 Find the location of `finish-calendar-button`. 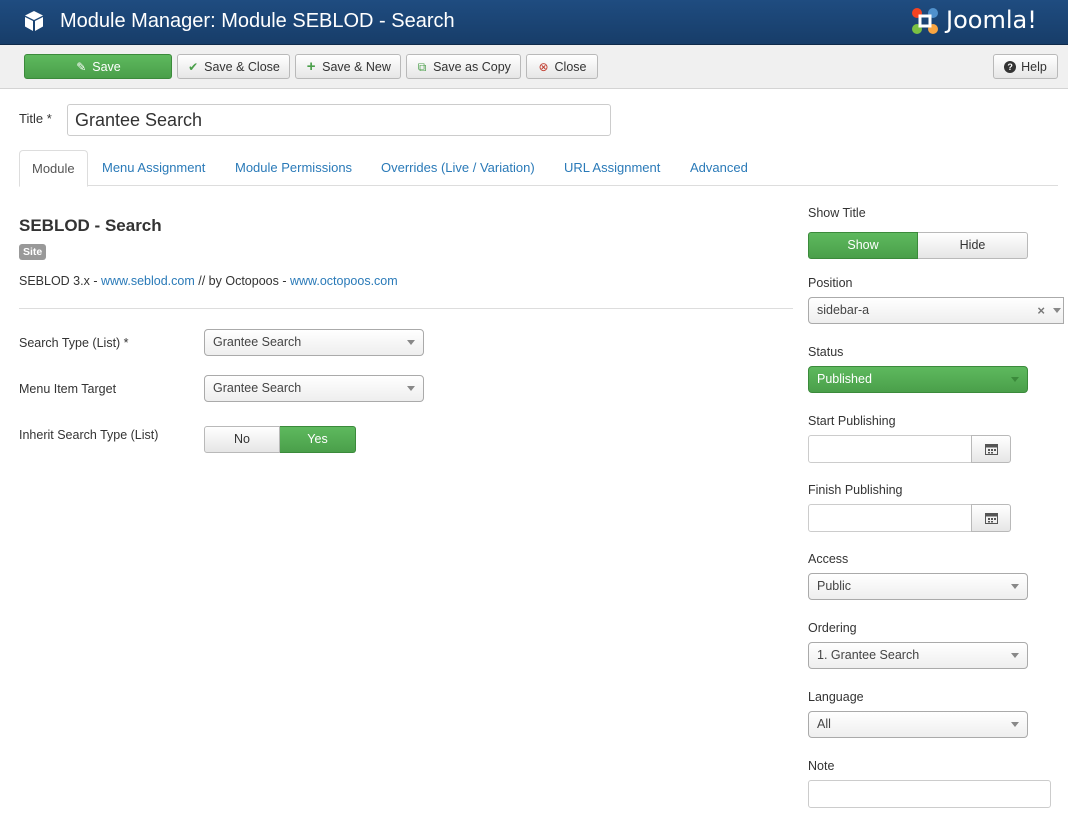

finish-calendar-button is located at coordinates (991, 518).